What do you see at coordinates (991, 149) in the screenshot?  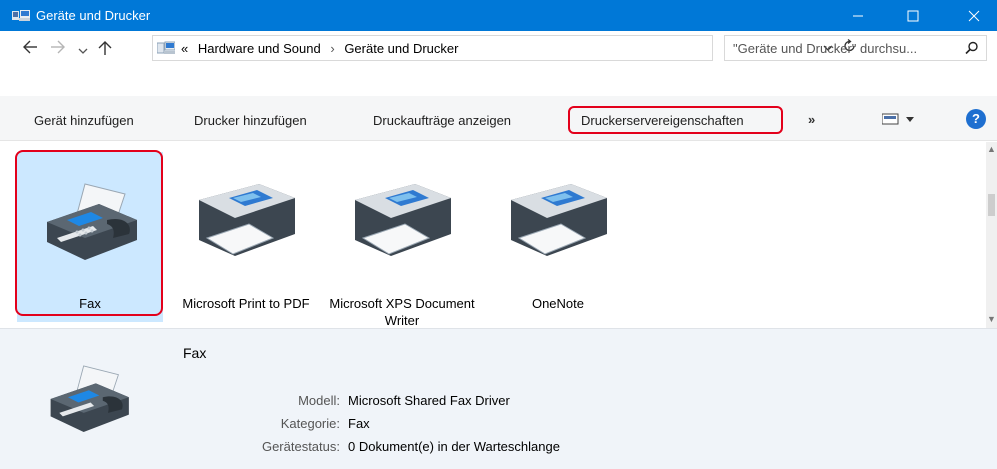 I see `scroll-up-icon: ▲` at bounding box center [991, 149].